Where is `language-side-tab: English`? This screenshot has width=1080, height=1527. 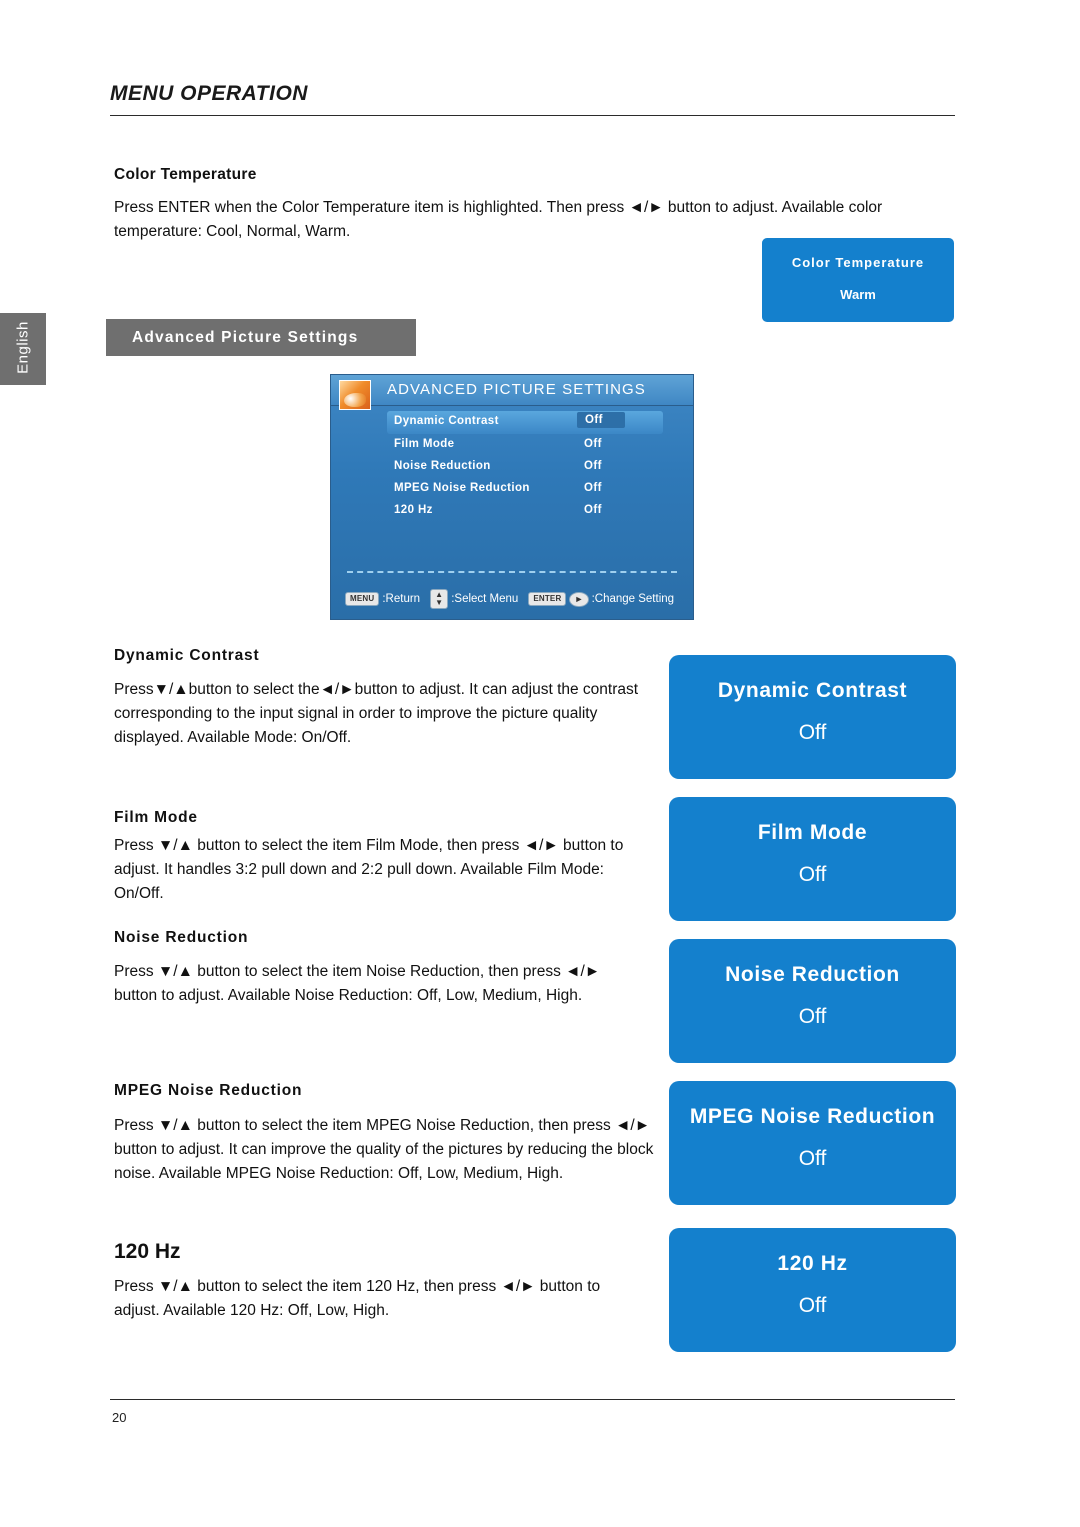 language-side-tab: English is located at coordinates (23, 349).